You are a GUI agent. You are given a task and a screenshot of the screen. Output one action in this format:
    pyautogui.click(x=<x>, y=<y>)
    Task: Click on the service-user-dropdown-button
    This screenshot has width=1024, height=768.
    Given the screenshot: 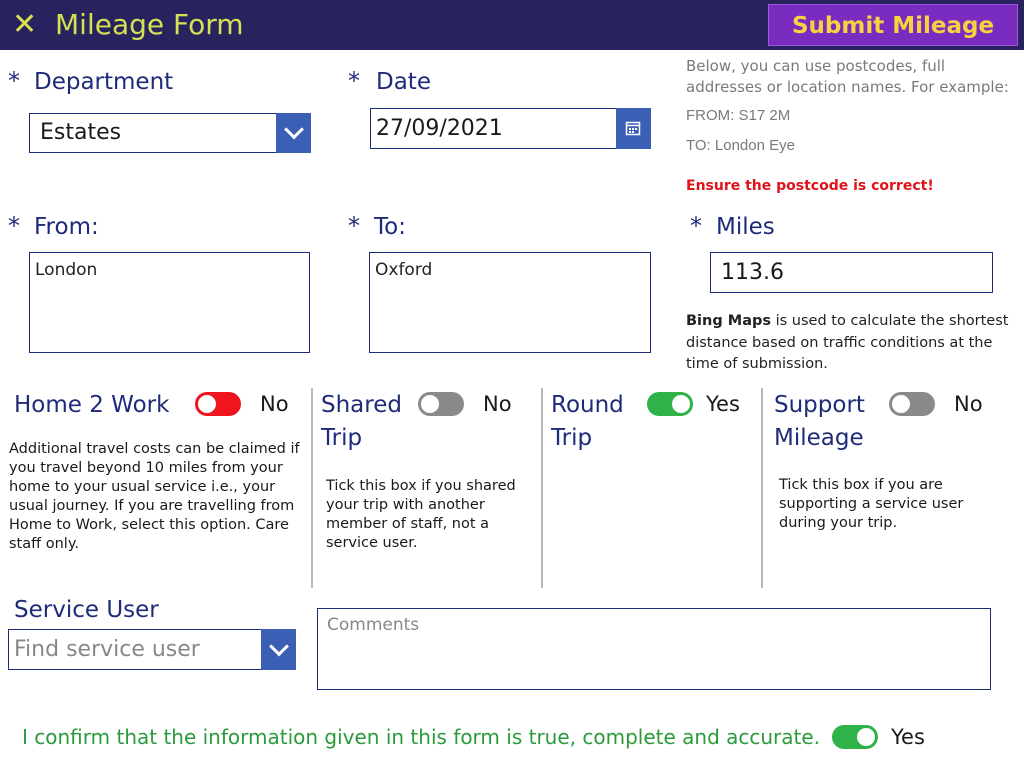 What is the action you would take?
    pyautogui.click(x=278, y=649)
    